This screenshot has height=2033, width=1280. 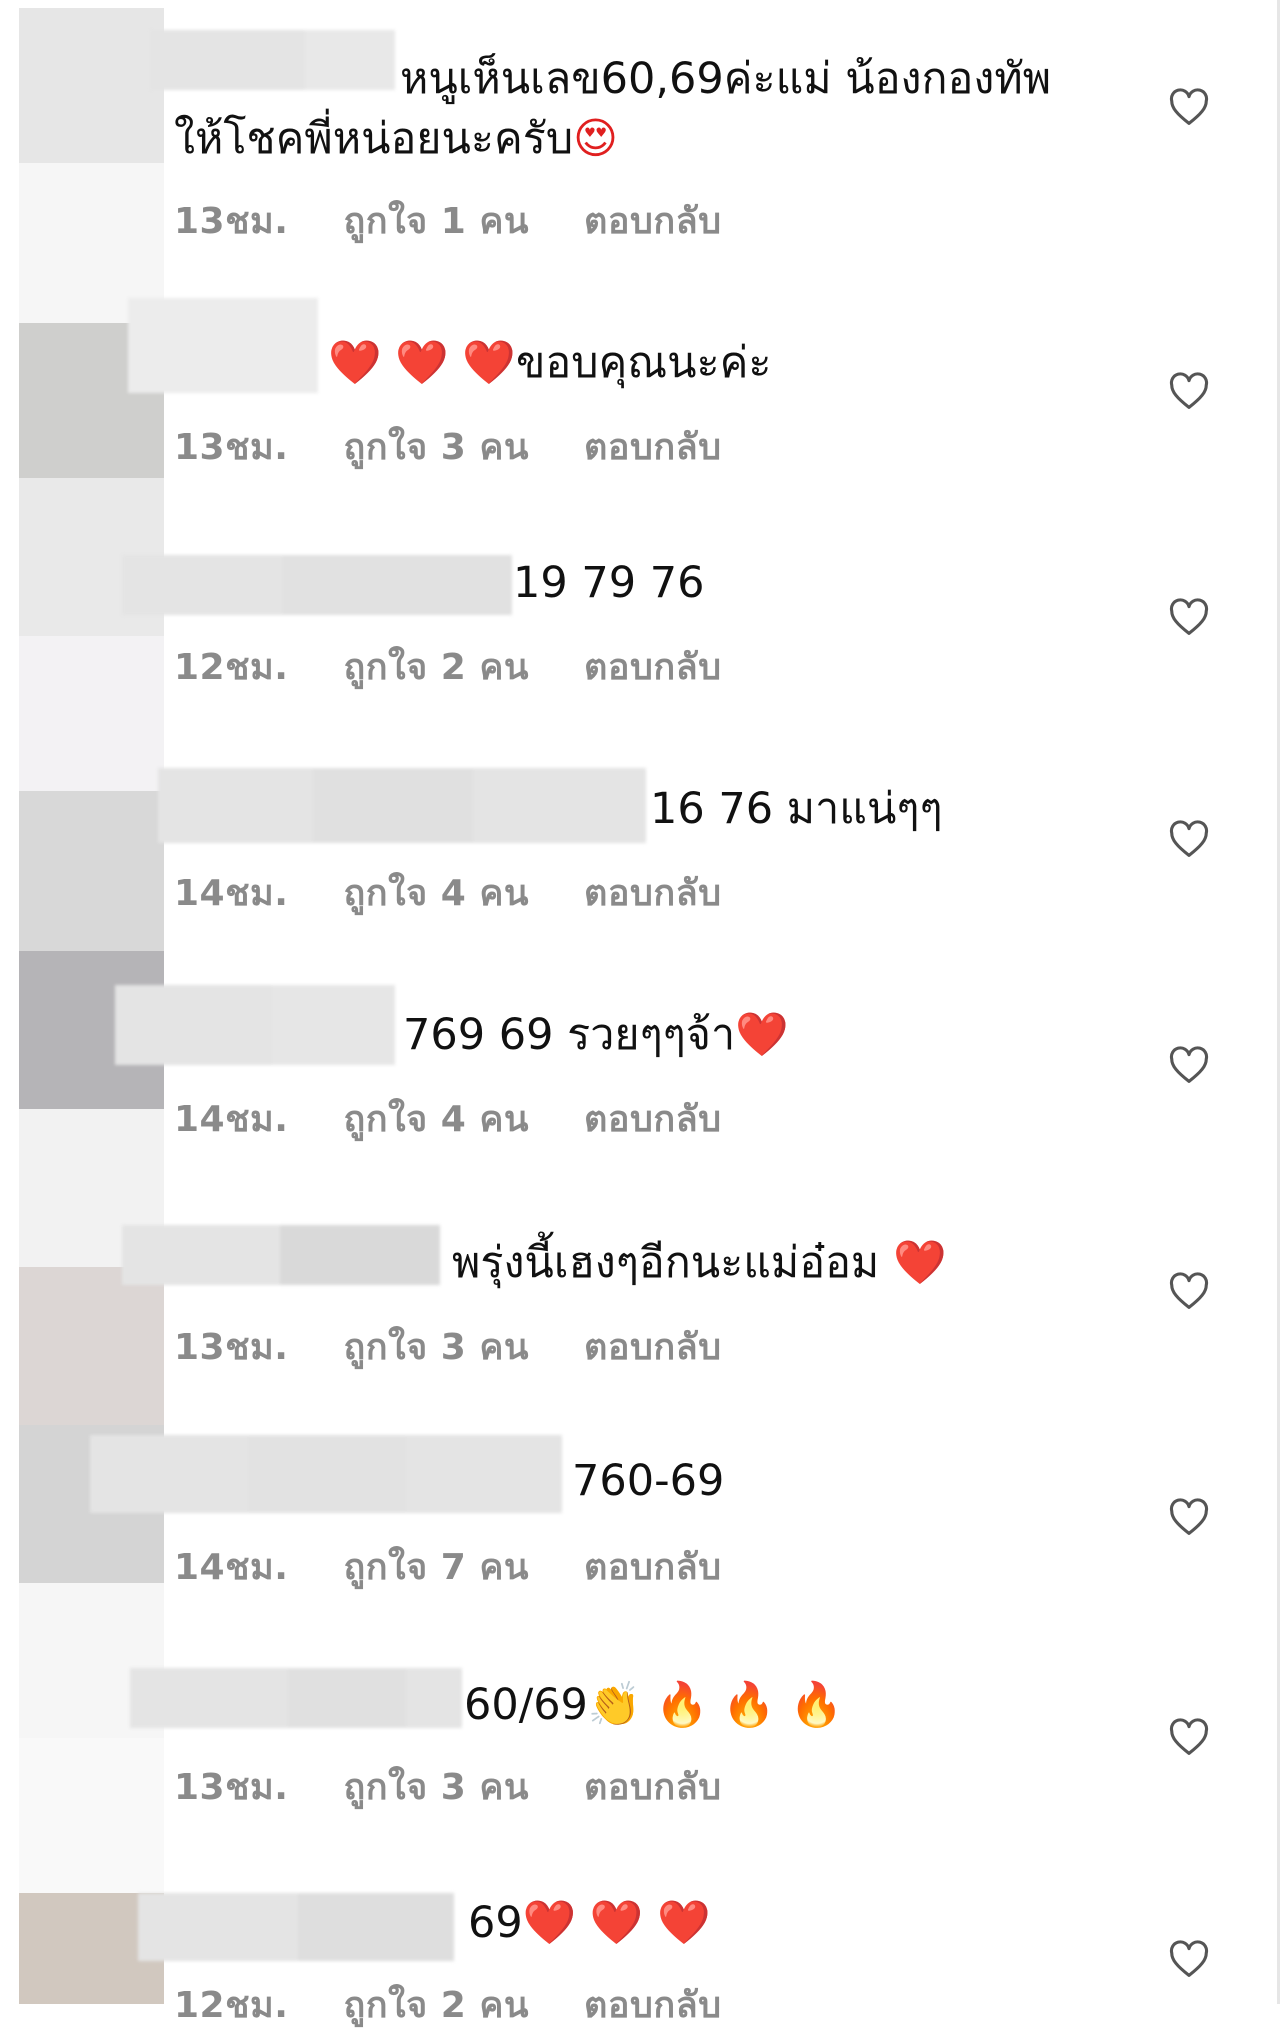 I want to click on comment-text-line: พรุ่งนี้เฮงๆอีกนะแม่อ๋อม ❤️, so click(x=699, y=1263).